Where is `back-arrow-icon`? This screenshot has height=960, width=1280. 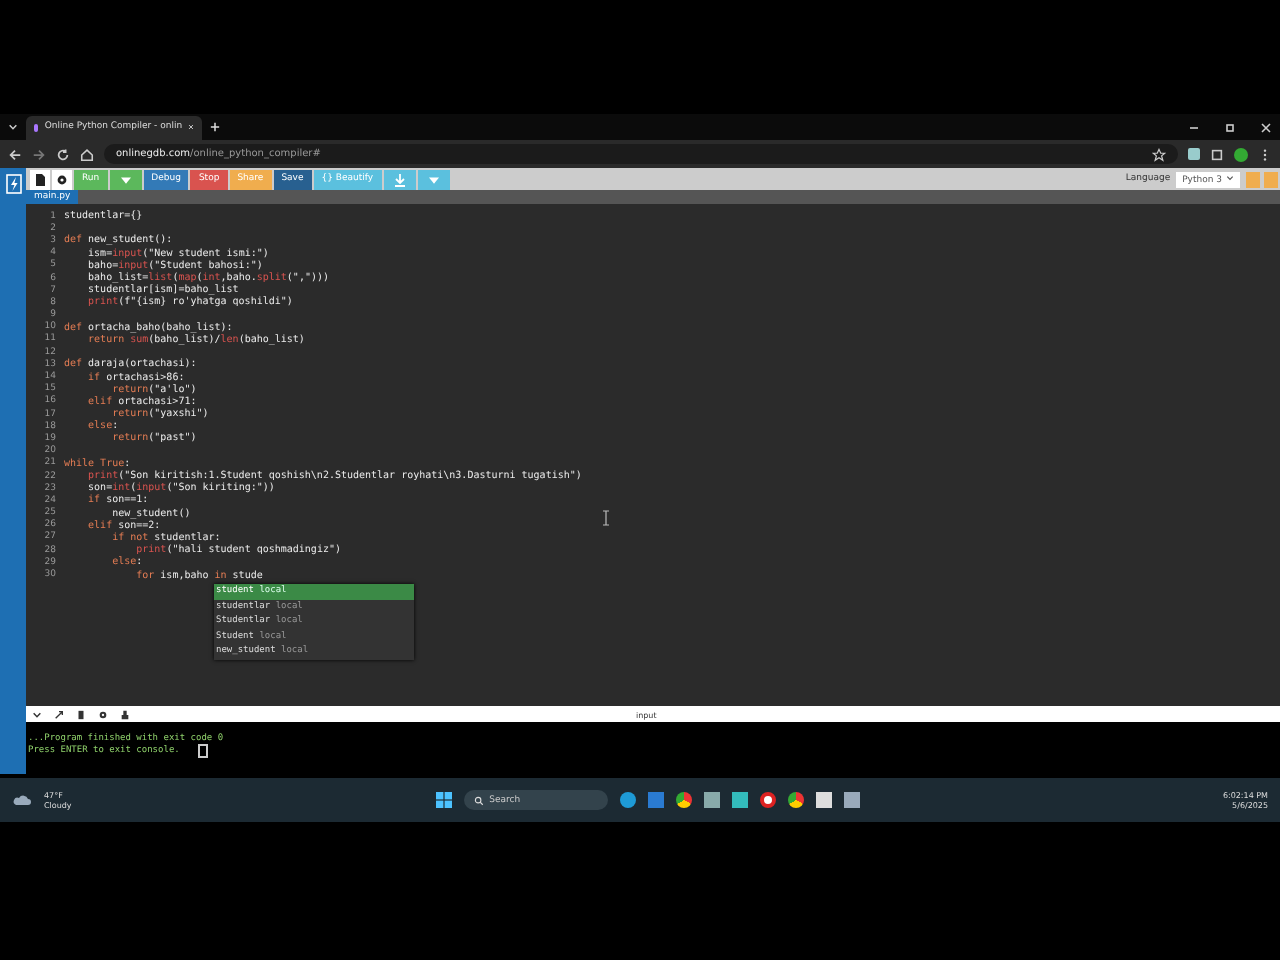 back-arrow-icon is located at coordinates (15, 154).